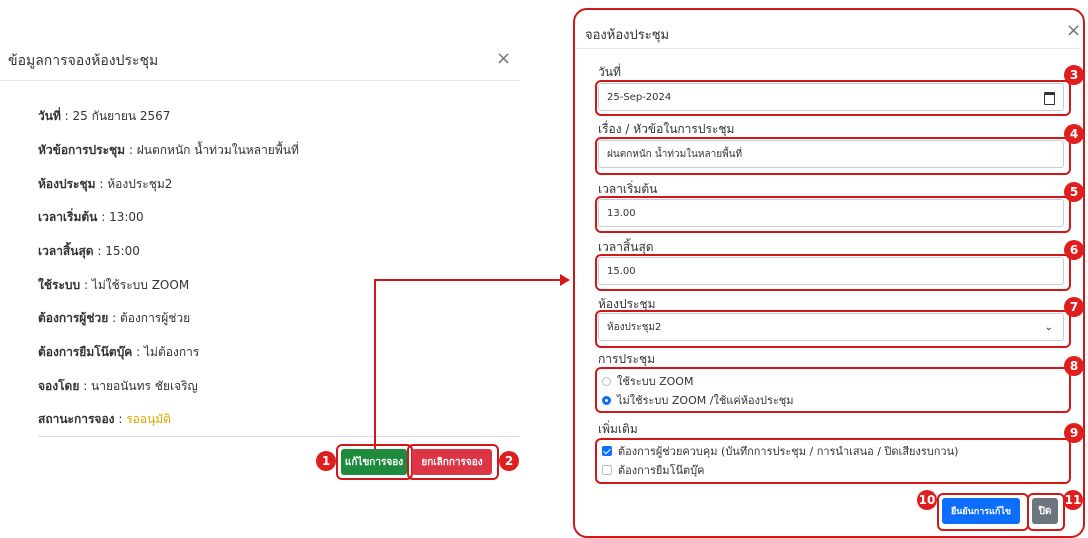 The width and height of the screenshot is (1088, 538). What do you see at coordinates (148, 419) in the screenshot?
I see `status-badge: รออนุมัติ` at bounding box center [148, 419].